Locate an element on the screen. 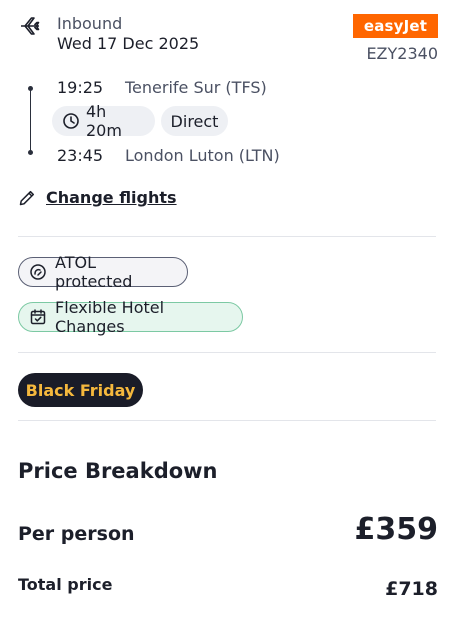 The height and width of the screenshot is (617, 454). arrival-dot is located at coordinates (30, 152).